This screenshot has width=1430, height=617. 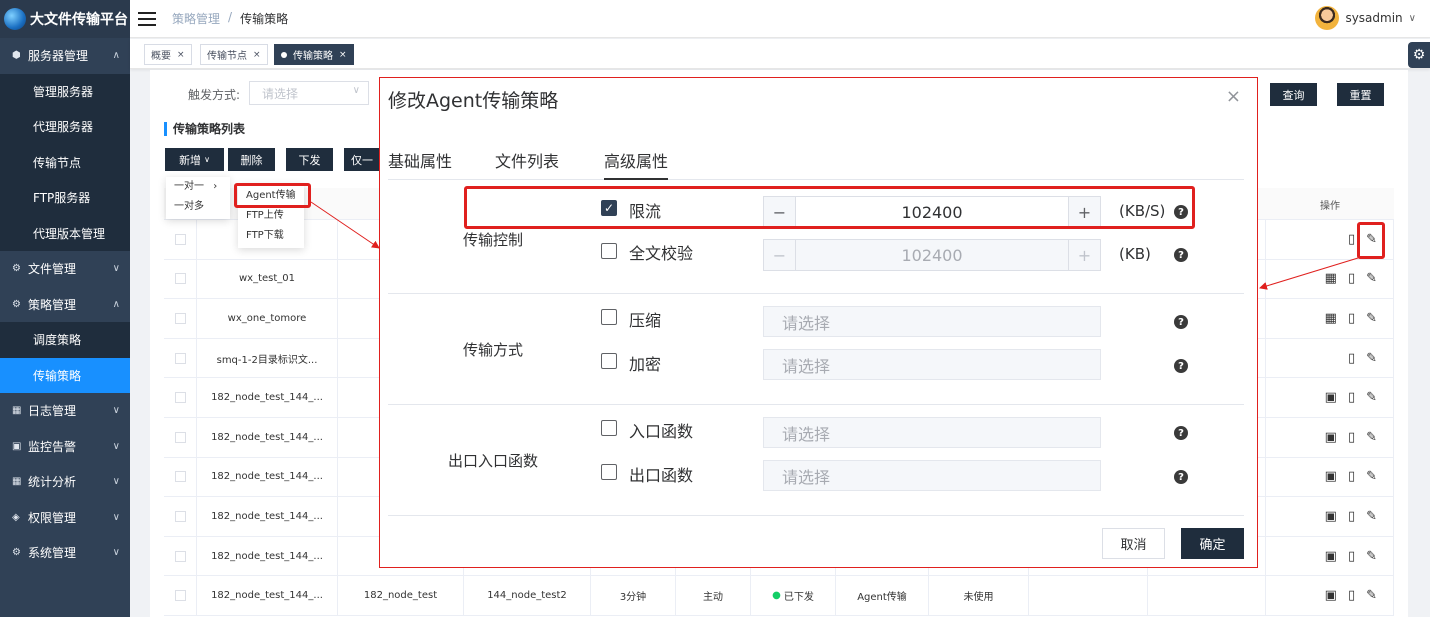 I want to click on only-button: 仅一, so click(x=362, y=159).